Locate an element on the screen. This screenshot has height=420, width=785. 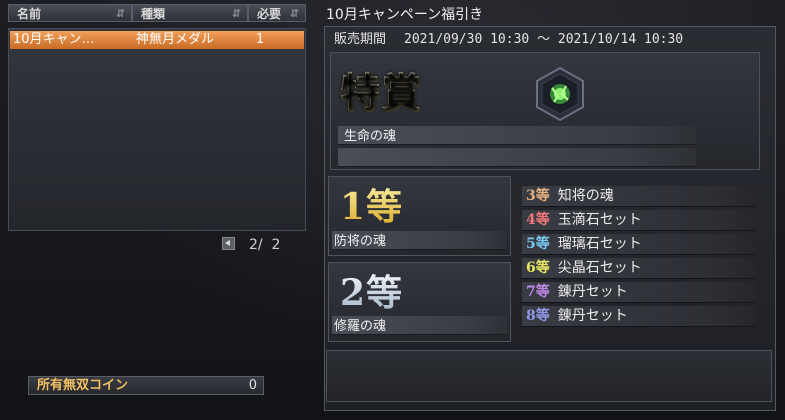
prize-rank-row: 4等 玉滴石セット is located at coordinates (639, 220).